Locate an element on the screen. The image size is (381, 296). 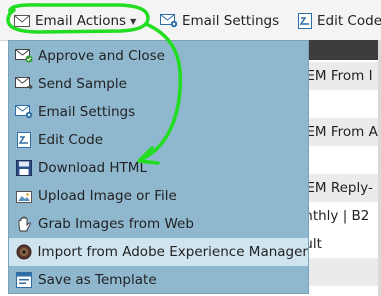
menu-item-email-settings: Email Settings is located at coordinates (158, 112).